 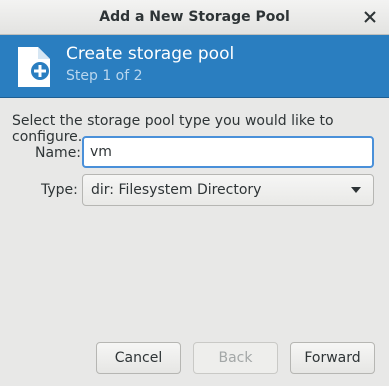 I want to click on titlebar: Add a New Storage Pool, so click(x=194, y=17).